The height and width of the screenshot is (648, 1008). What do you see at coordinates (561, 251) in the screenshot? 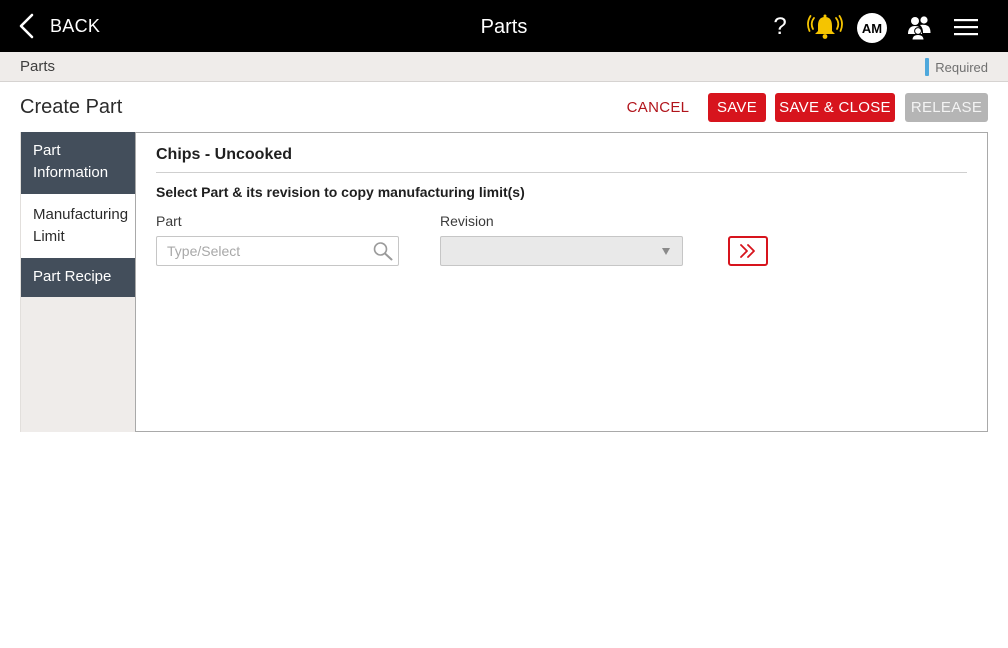
I see `revision-select` at bounding box center [561, 251].